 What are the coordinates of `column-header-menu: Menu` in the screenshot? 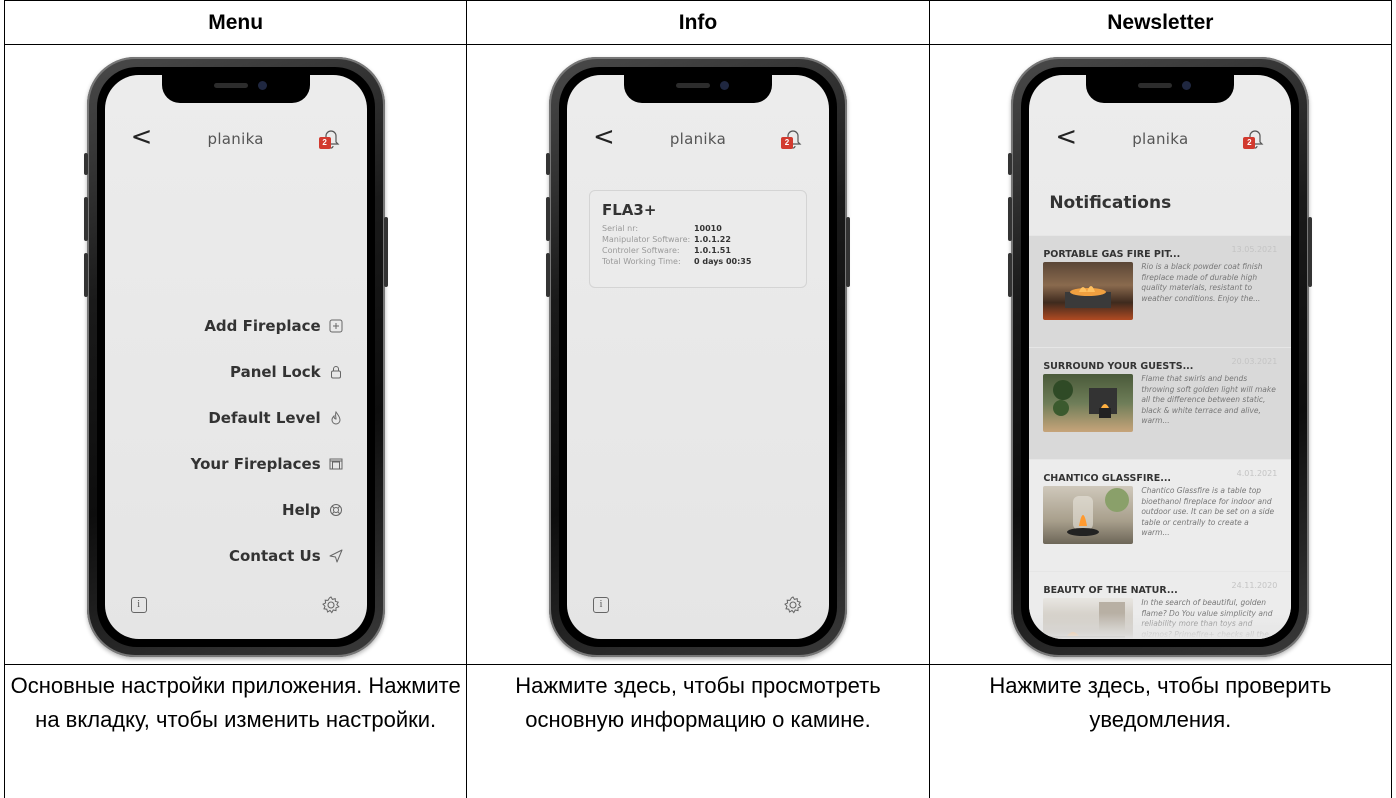 It's located at (235, 22).